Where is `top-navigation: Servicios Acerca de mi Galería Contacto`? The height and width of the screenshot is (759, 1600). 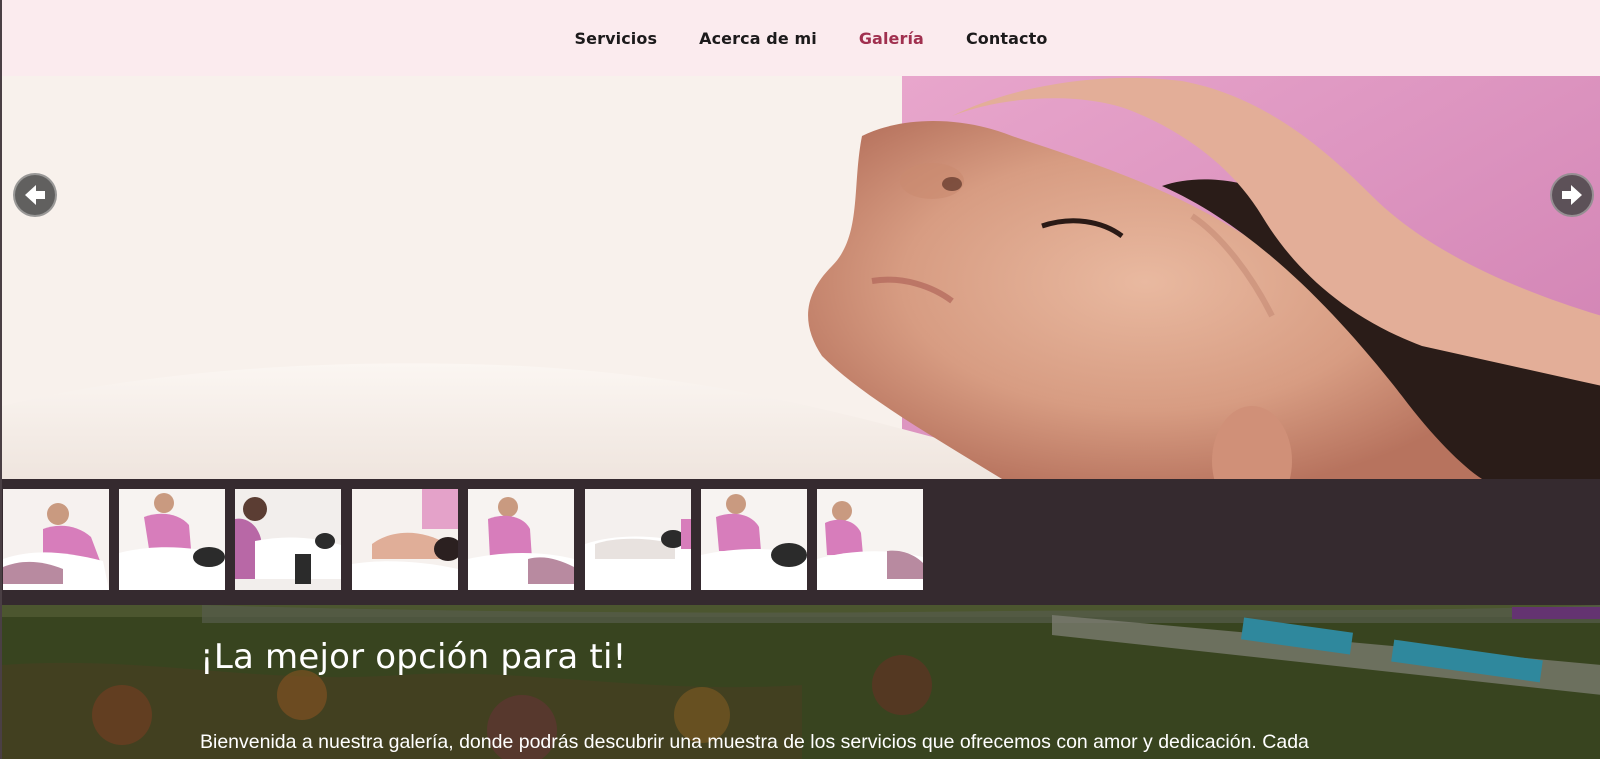 top-navigation: Servicios Acerca de mi Galería Contacto is located at coordinates (801, 38).